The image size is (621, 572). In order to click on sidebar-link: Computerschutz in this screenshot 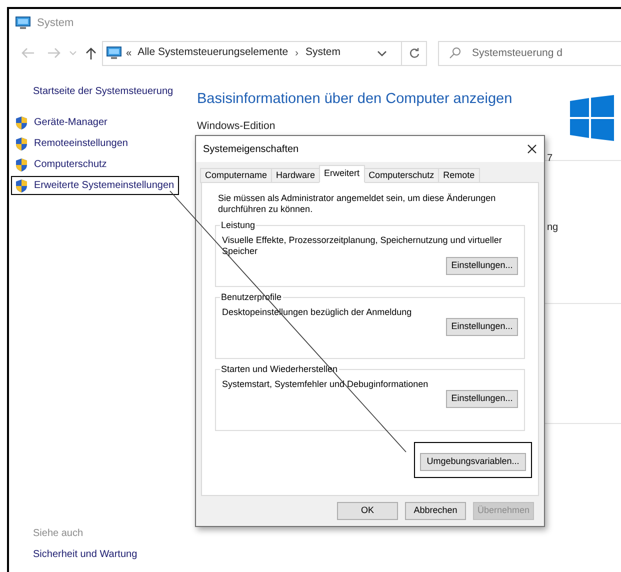, I will do `click(95, 164)`.